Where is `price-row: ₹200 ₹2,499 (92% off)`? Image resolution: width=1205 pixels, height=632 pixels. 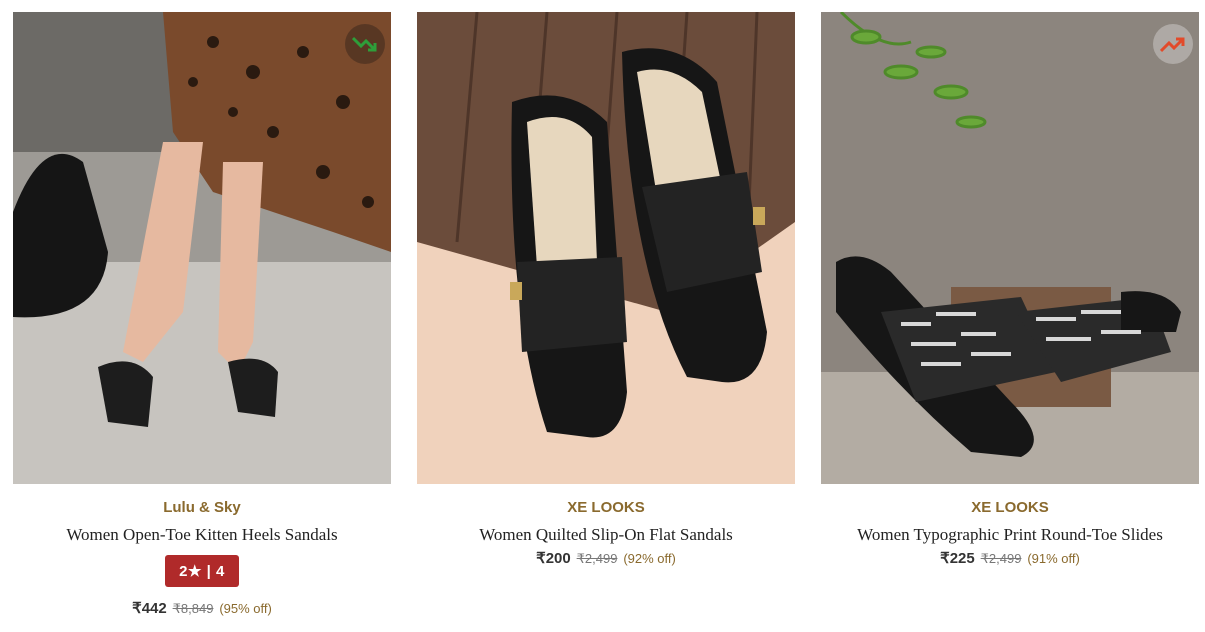
price-row: ₹200 ₹2,499 (92% off) is located at coordinates (606, 558).